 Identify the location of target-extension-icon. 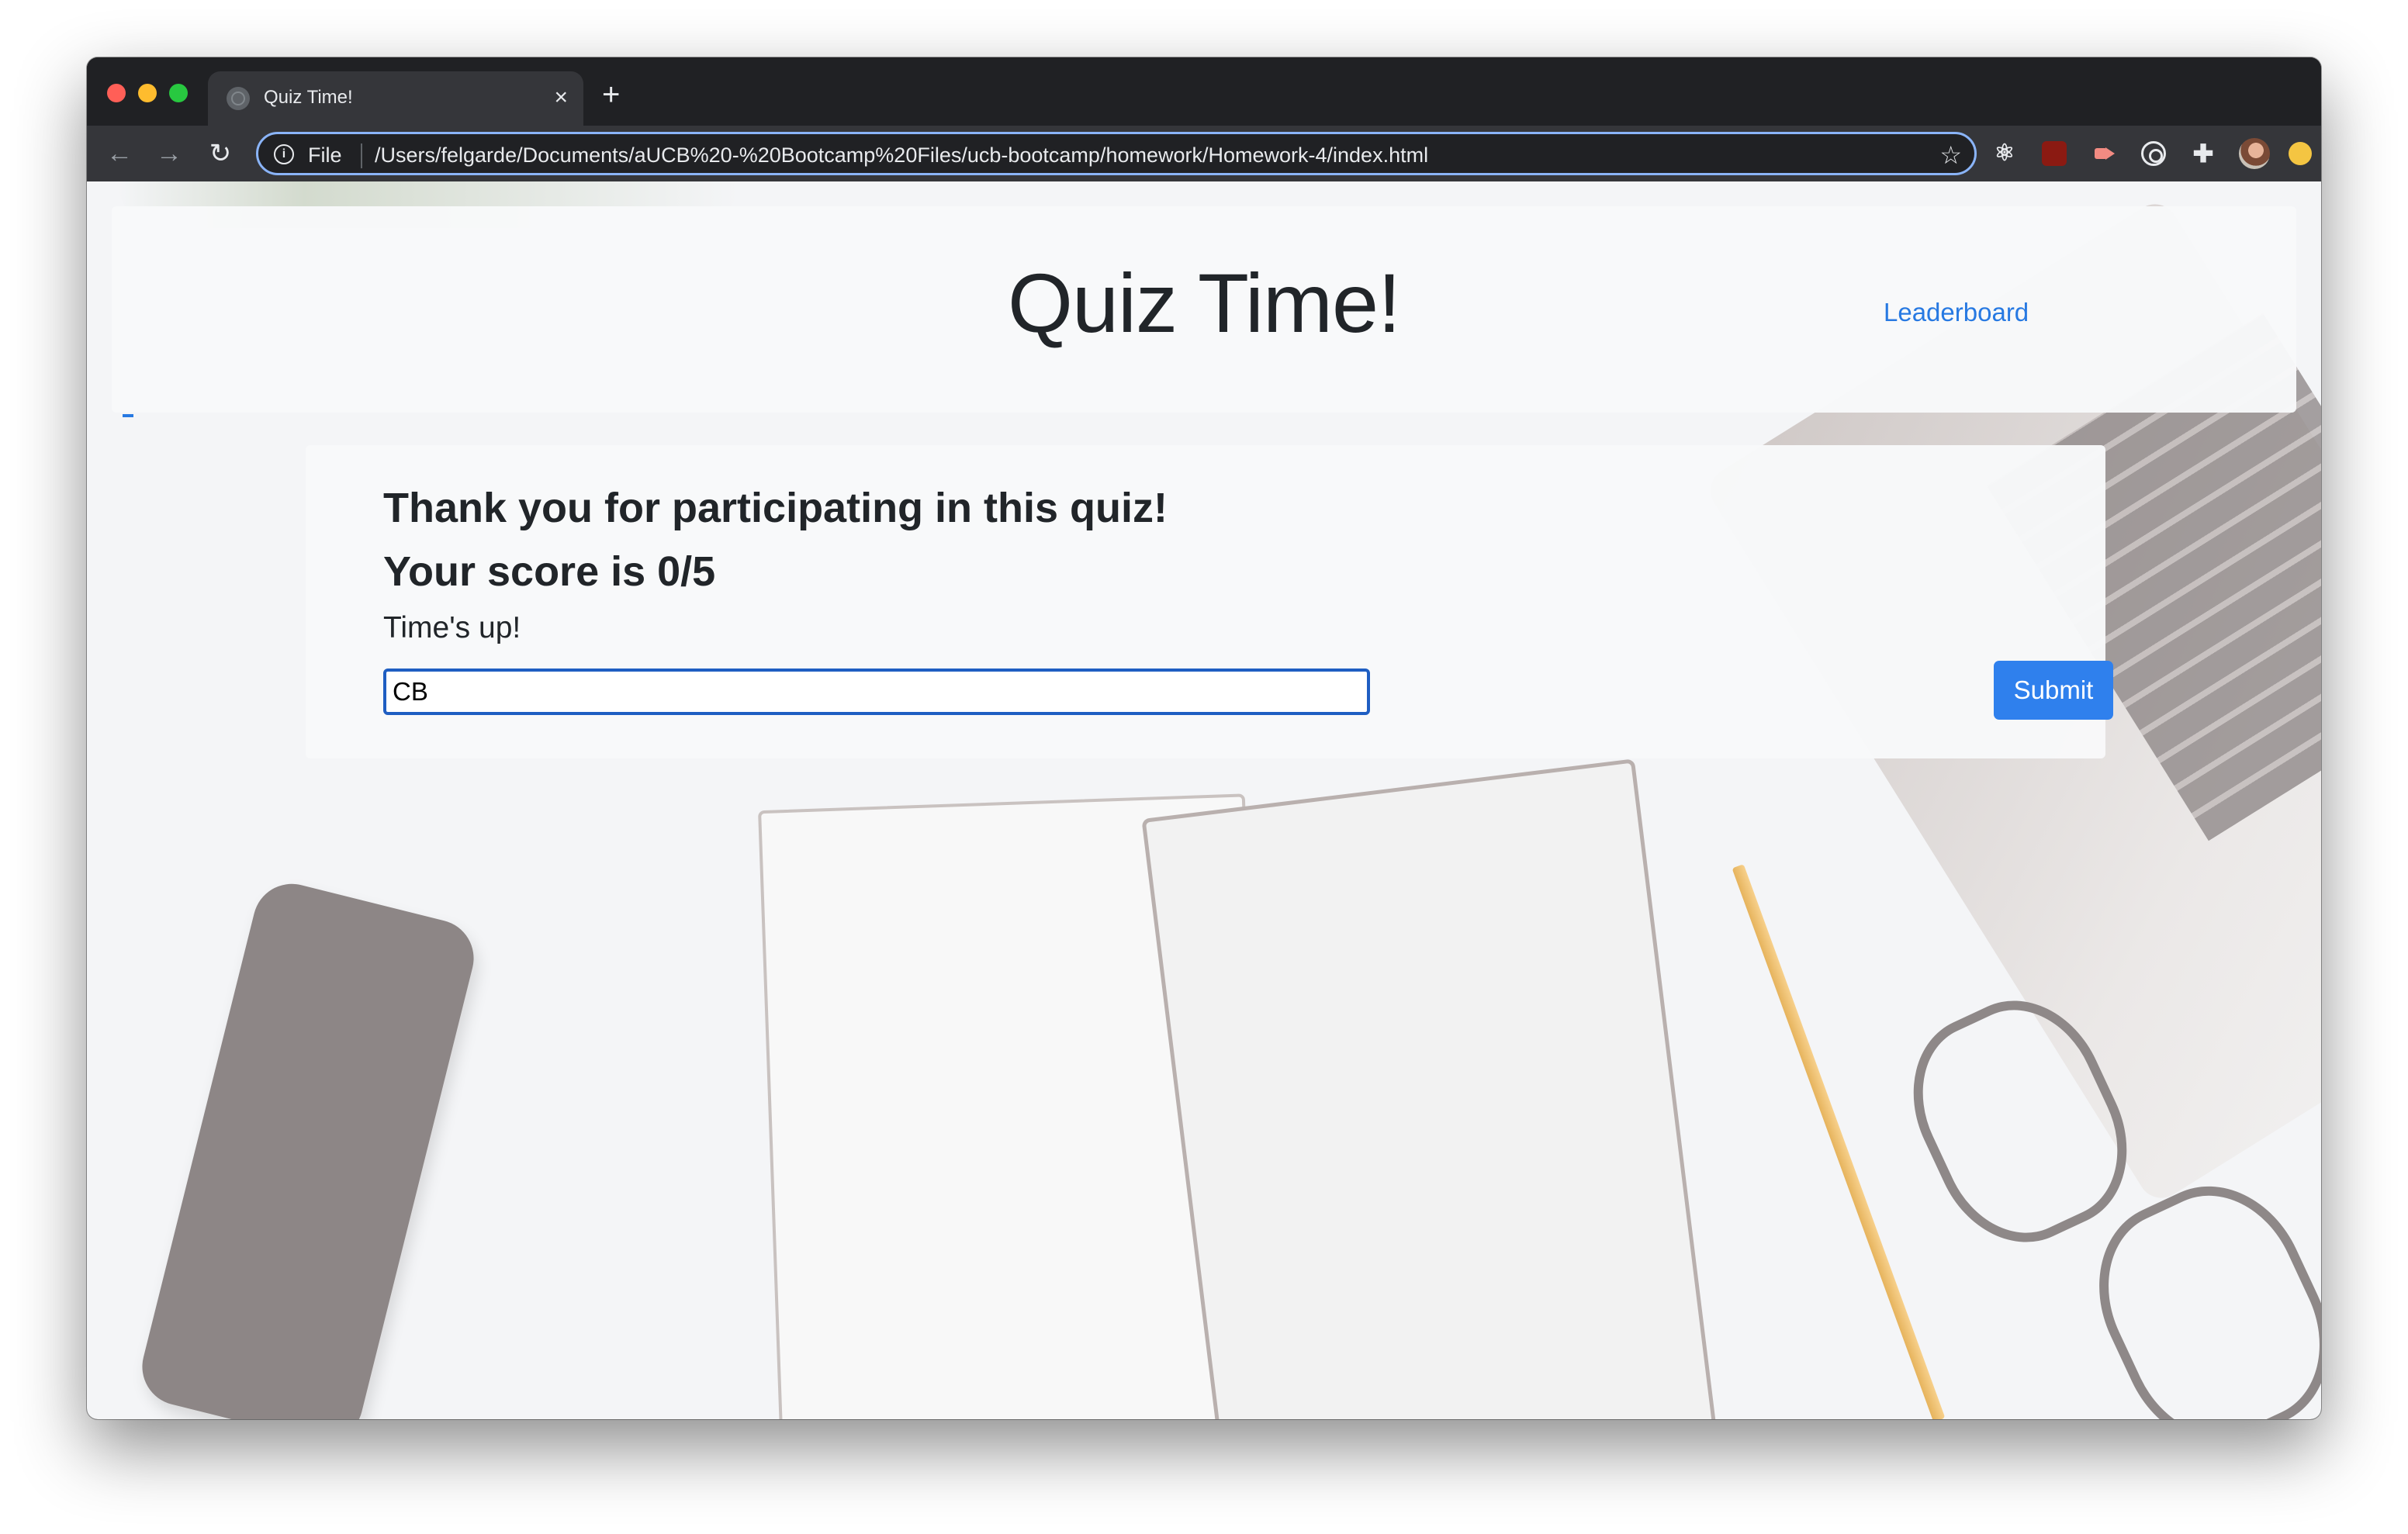
(2153, 153).